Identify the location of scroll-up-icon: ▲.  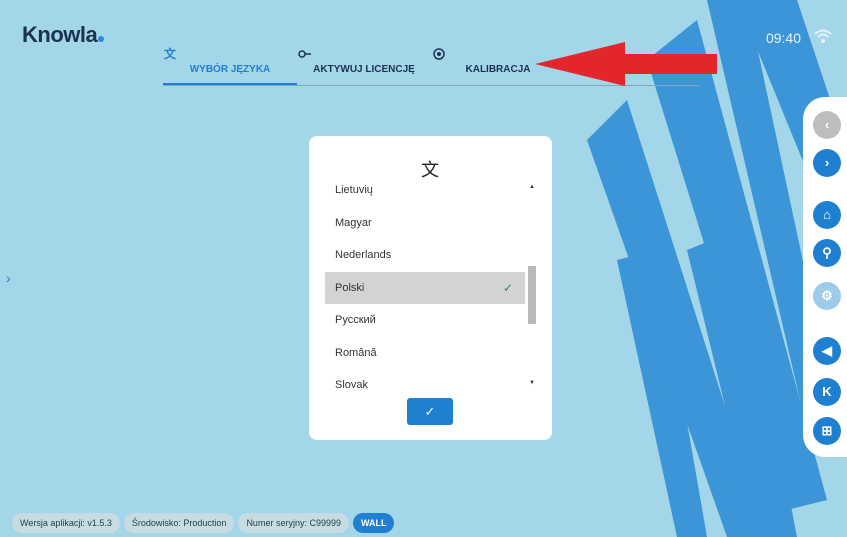
(532, 187).